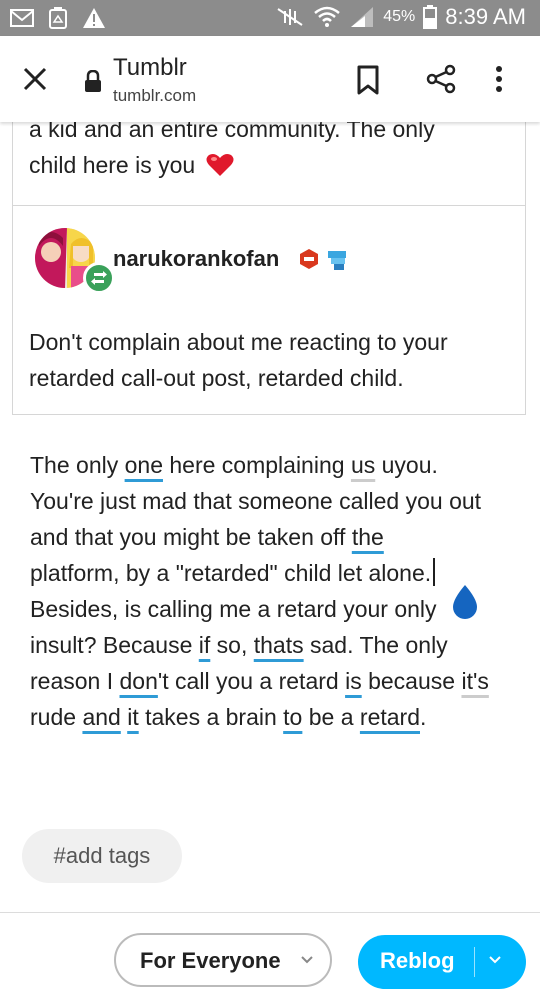 The image size is (540, 989). What do you see at coordinates (353, 681) in the screenshot?
I see `misspelled-word: is` at bounding box center [353, 681].